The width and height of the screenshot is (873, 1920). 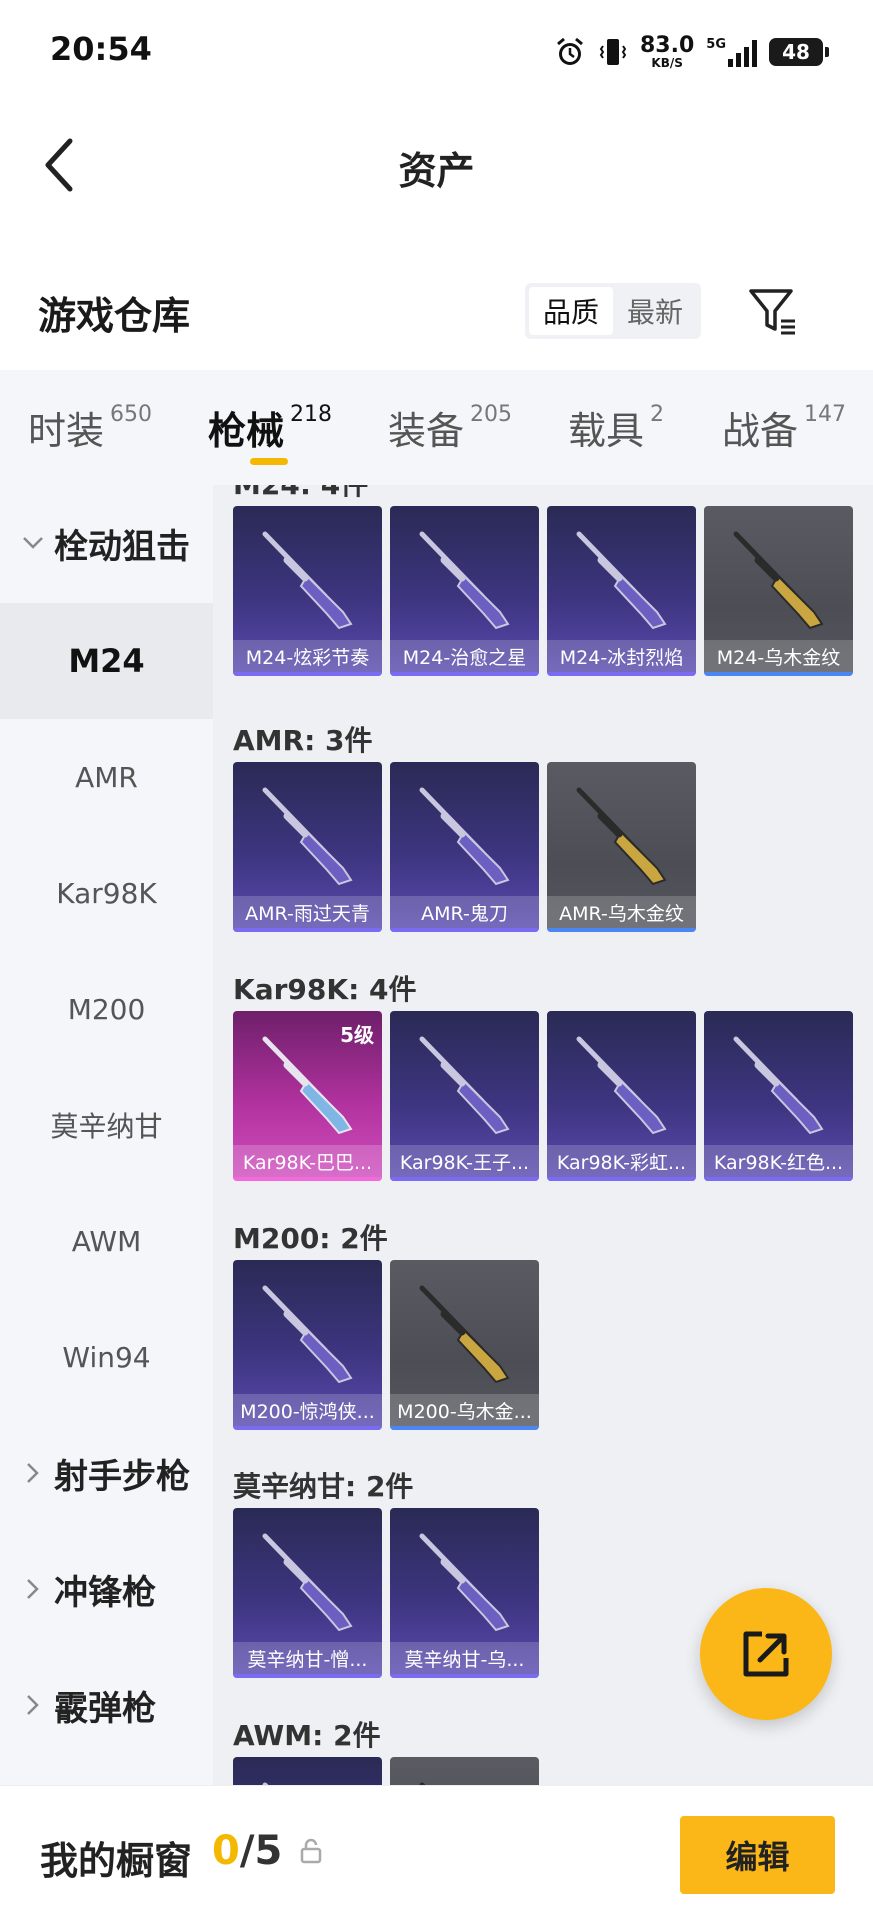 I want to click on tab-count: 218, so click(x=311, y=414).